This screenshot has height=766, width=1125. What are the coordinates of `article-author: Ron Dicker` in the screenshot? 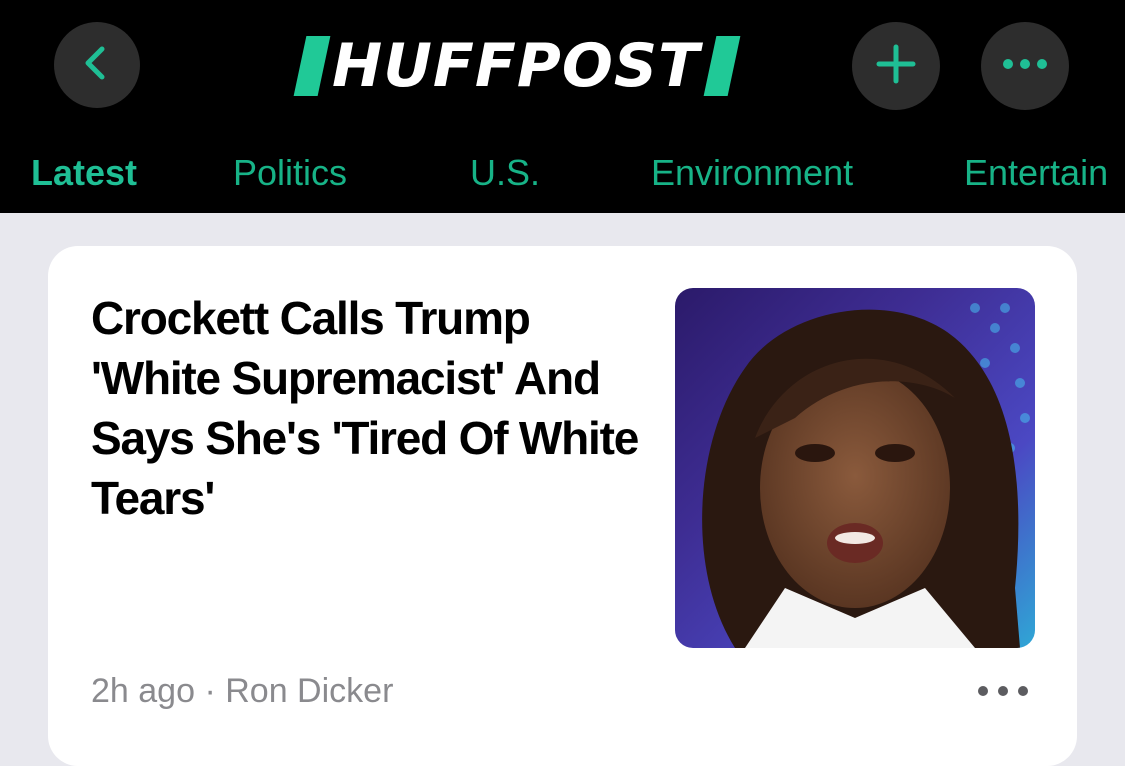 It's located at (309, 691).